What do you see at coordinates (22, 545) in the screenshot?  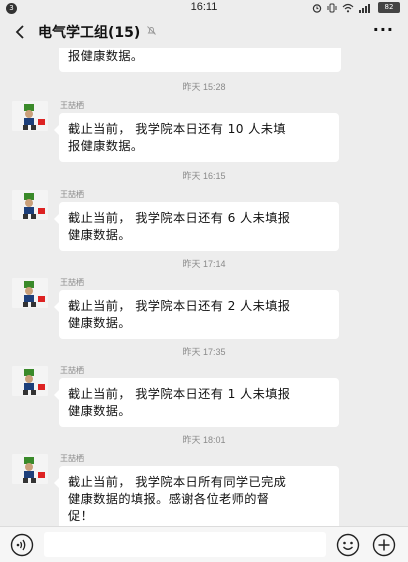 I see `voice-icon` at bounding box center [22, 545].